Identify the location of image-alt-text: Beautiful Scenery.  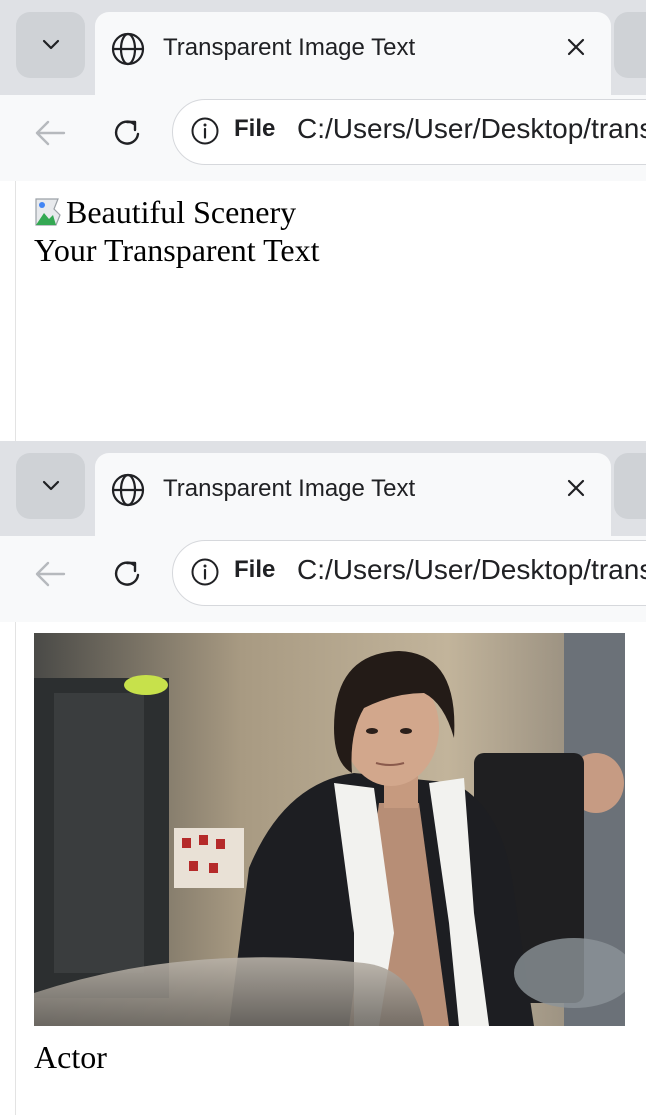
(181, 212).